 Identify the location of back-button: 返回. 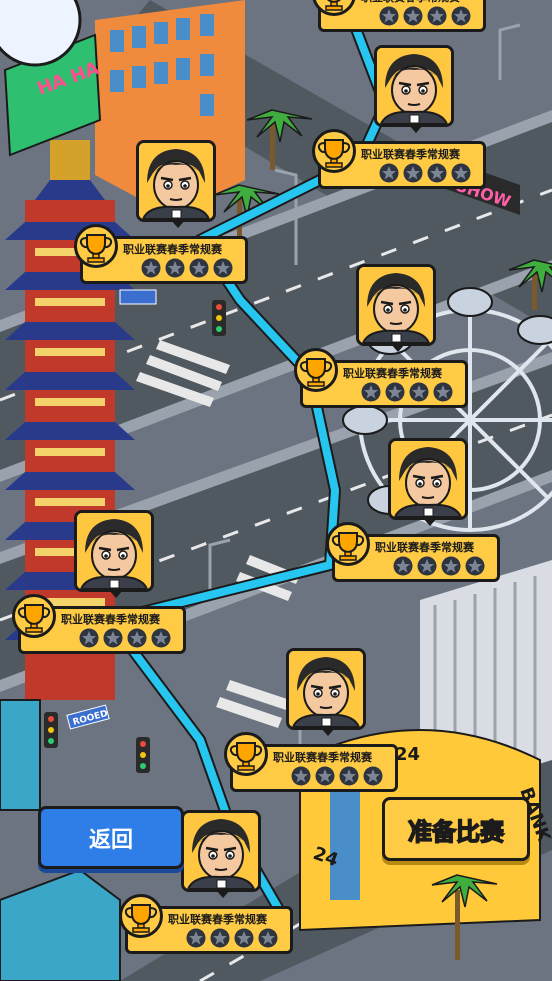
(111, 837).